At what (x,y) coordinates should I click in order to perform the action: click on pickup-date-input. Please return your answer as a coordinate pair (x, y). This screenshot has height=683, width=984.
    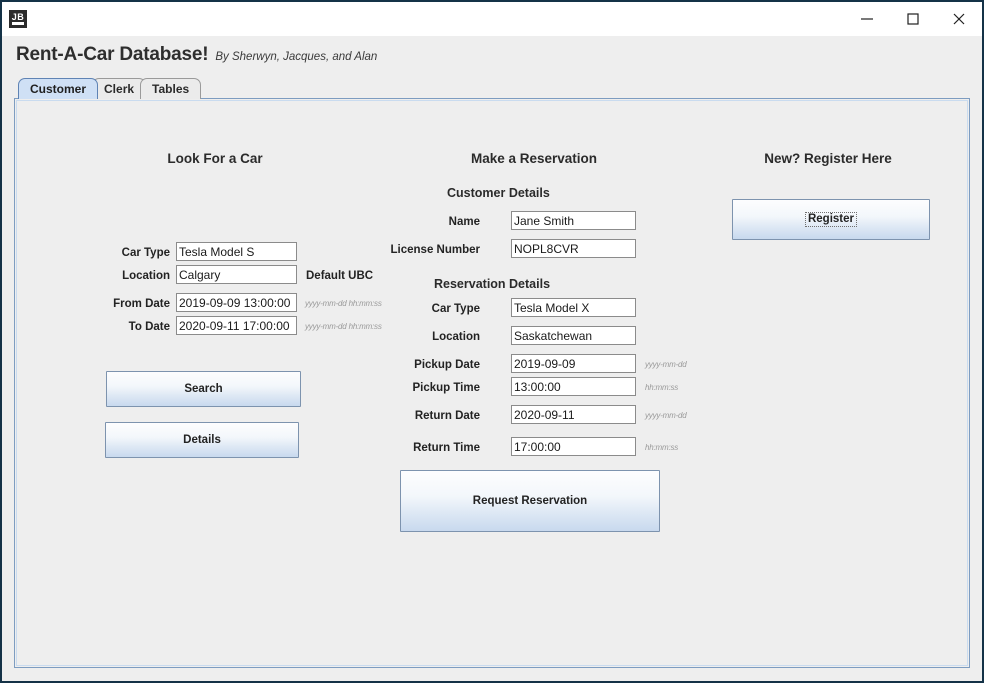
    Looking at the image, I should click on (573, 363).